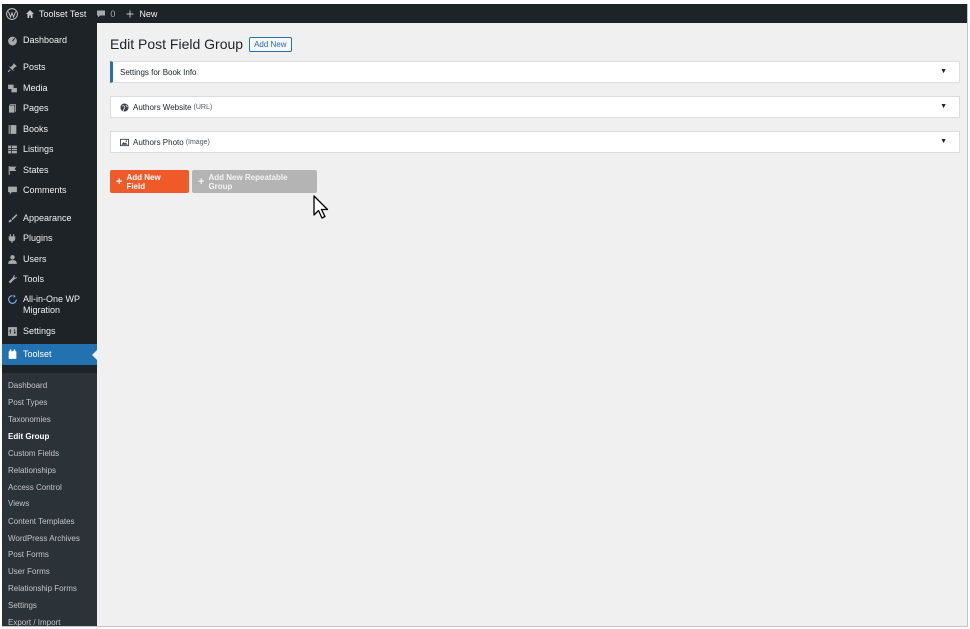 This screenshot has width=970, height=629. I want to click on sidebar-item-label: Comments, so click(45, 190).